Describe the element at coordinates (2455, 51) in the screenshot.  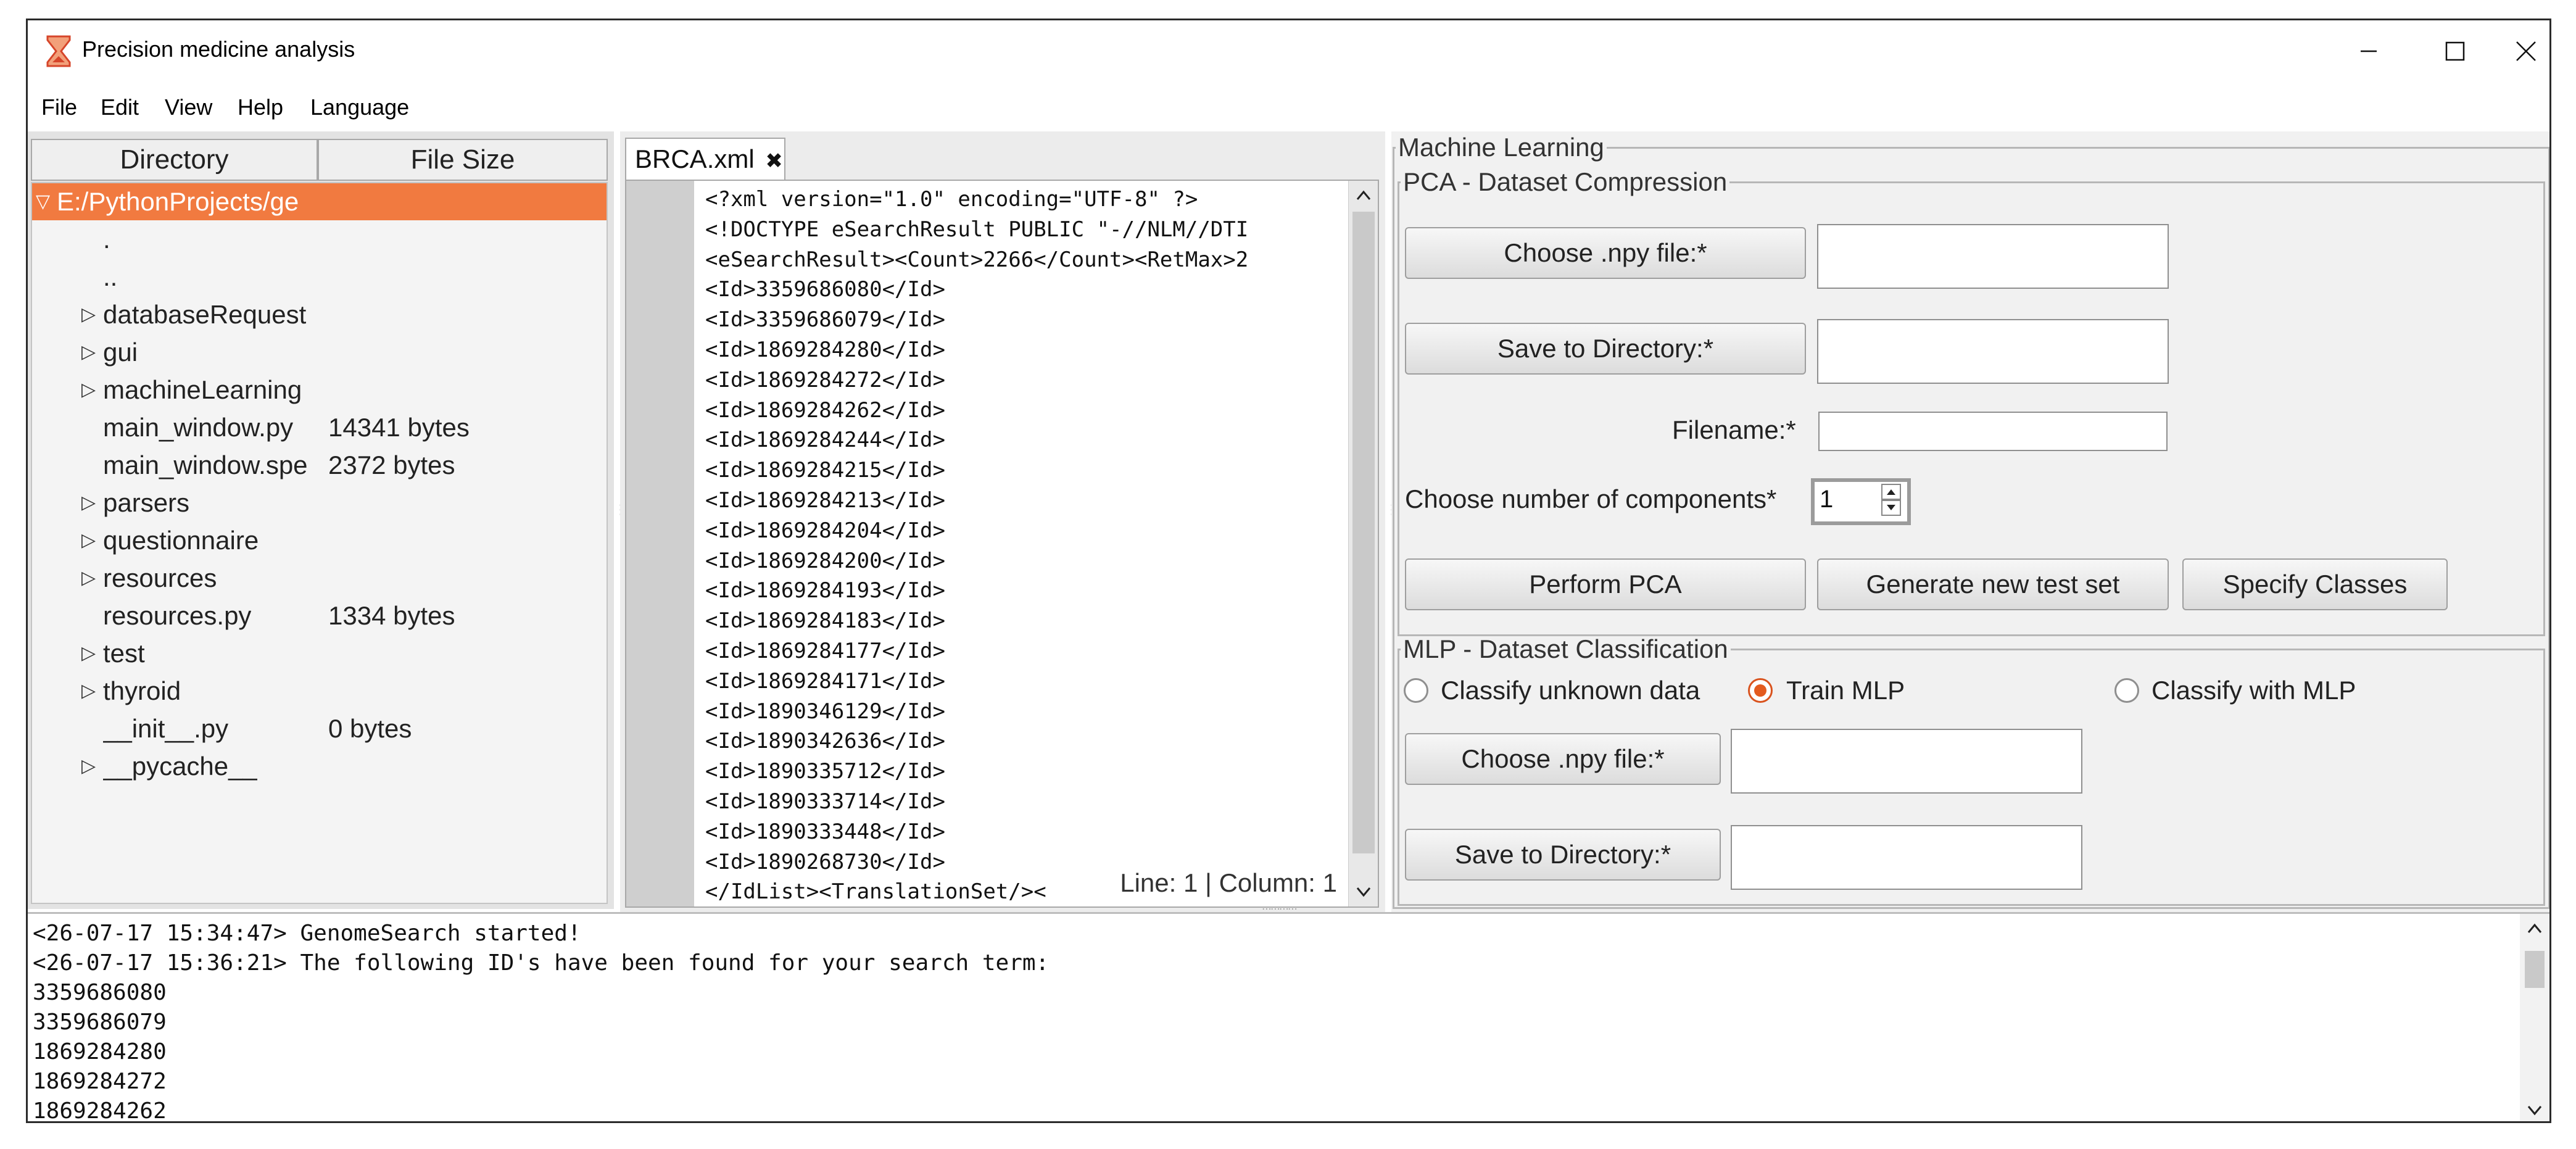
I see `maximize-button` at that location.